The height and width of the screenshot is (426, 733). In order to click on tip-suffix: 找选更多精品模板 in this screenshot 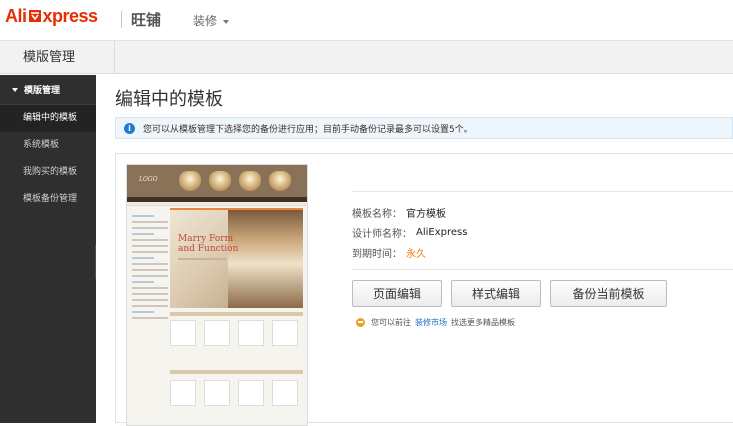, I will do `click(483, 322)`.